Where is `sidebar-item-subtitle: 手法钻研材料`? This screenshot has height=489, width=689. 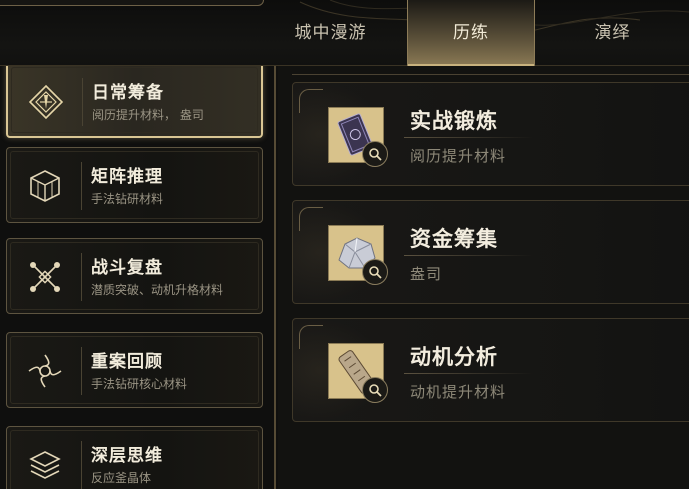
sidebar-item-subtitle: 手法钻研材料 is located at coordinates (127, 199).